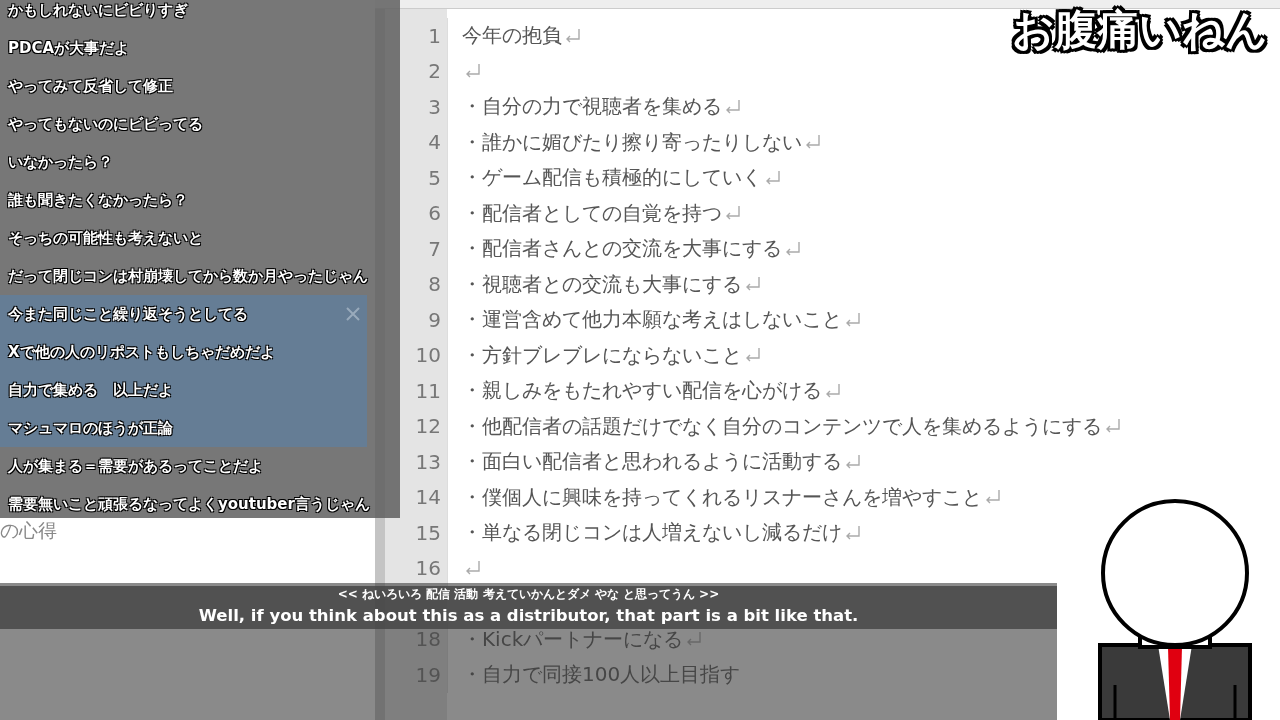 Image resolution: width=1280 pixels, height=720 pixels. Describe the element at coordinates (652, 462) in the screenshot. I see `editor-line: ・面白い配信者と思われるように活動する` at that location.